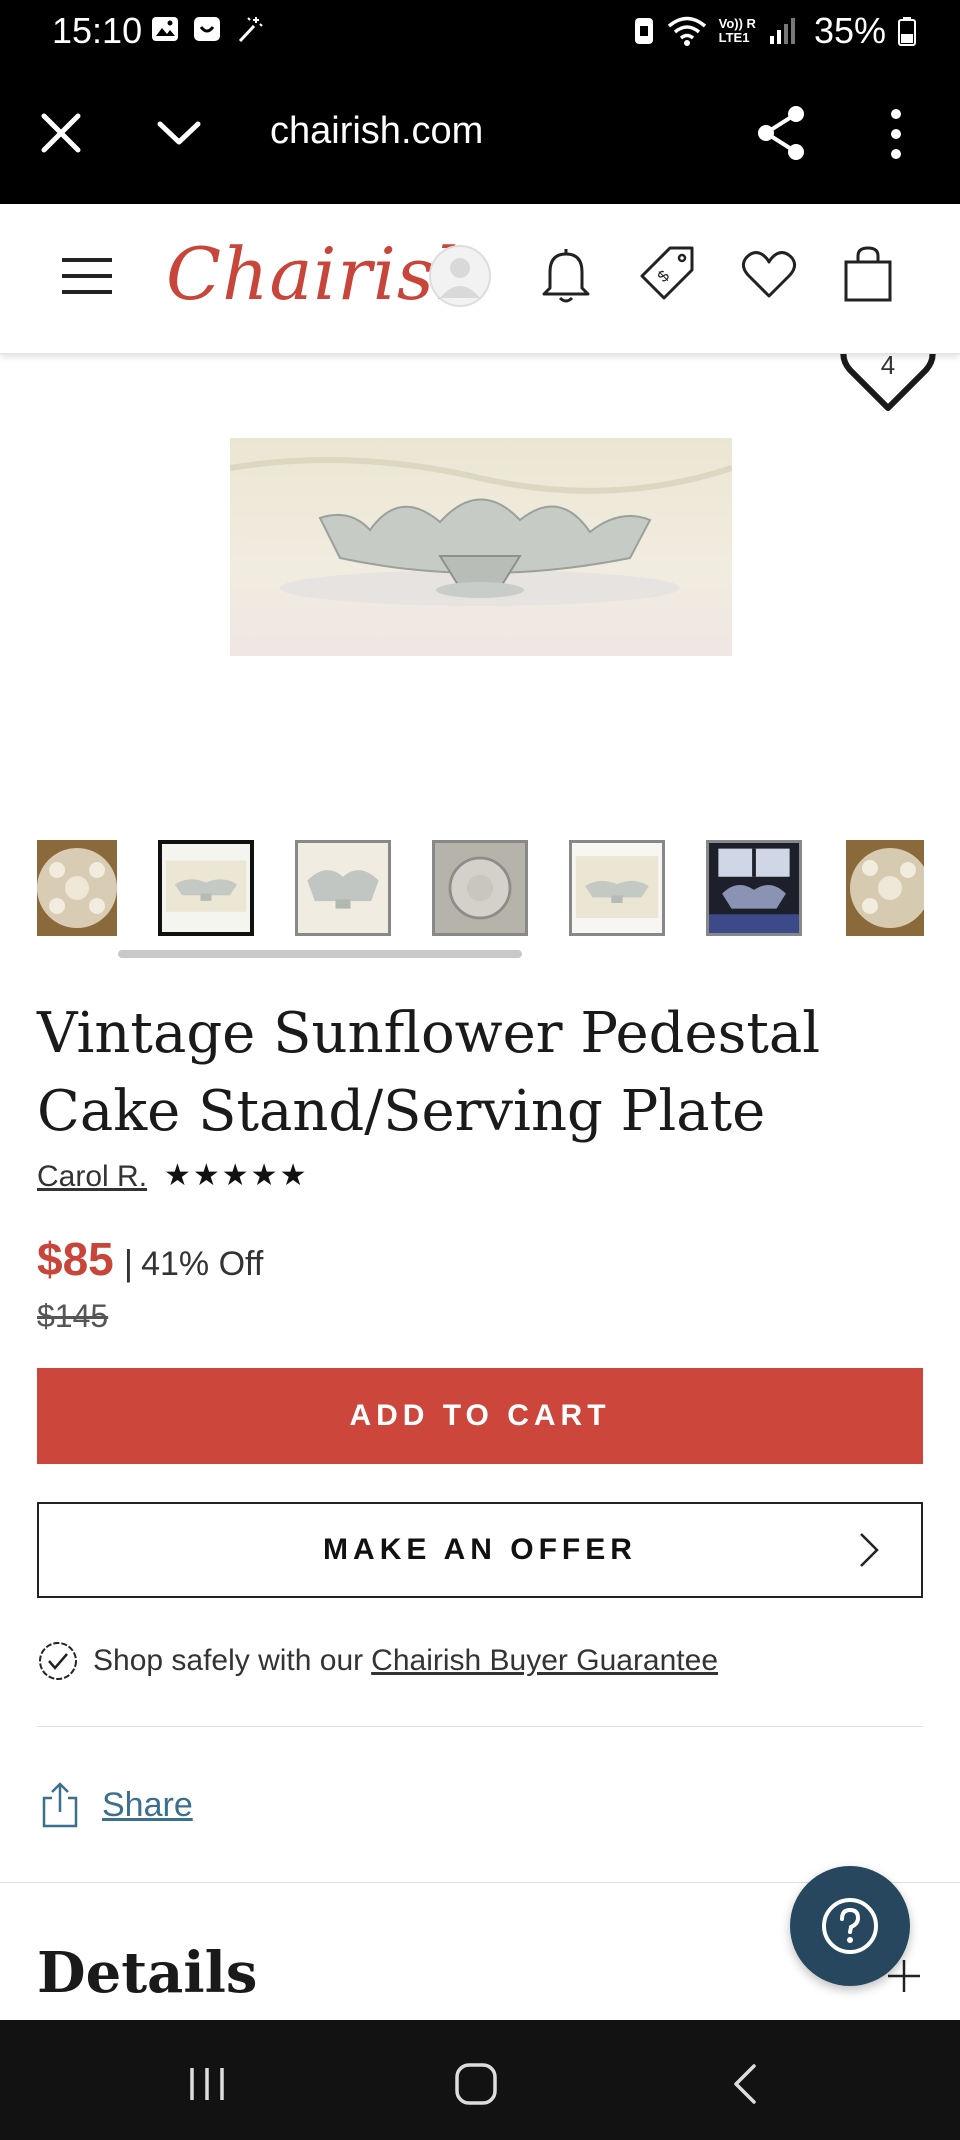  What do you see at coordinates (92, 1177) in the screenshot?
I see `seller-link: Carol R.` at bounding box center [92, 1177].